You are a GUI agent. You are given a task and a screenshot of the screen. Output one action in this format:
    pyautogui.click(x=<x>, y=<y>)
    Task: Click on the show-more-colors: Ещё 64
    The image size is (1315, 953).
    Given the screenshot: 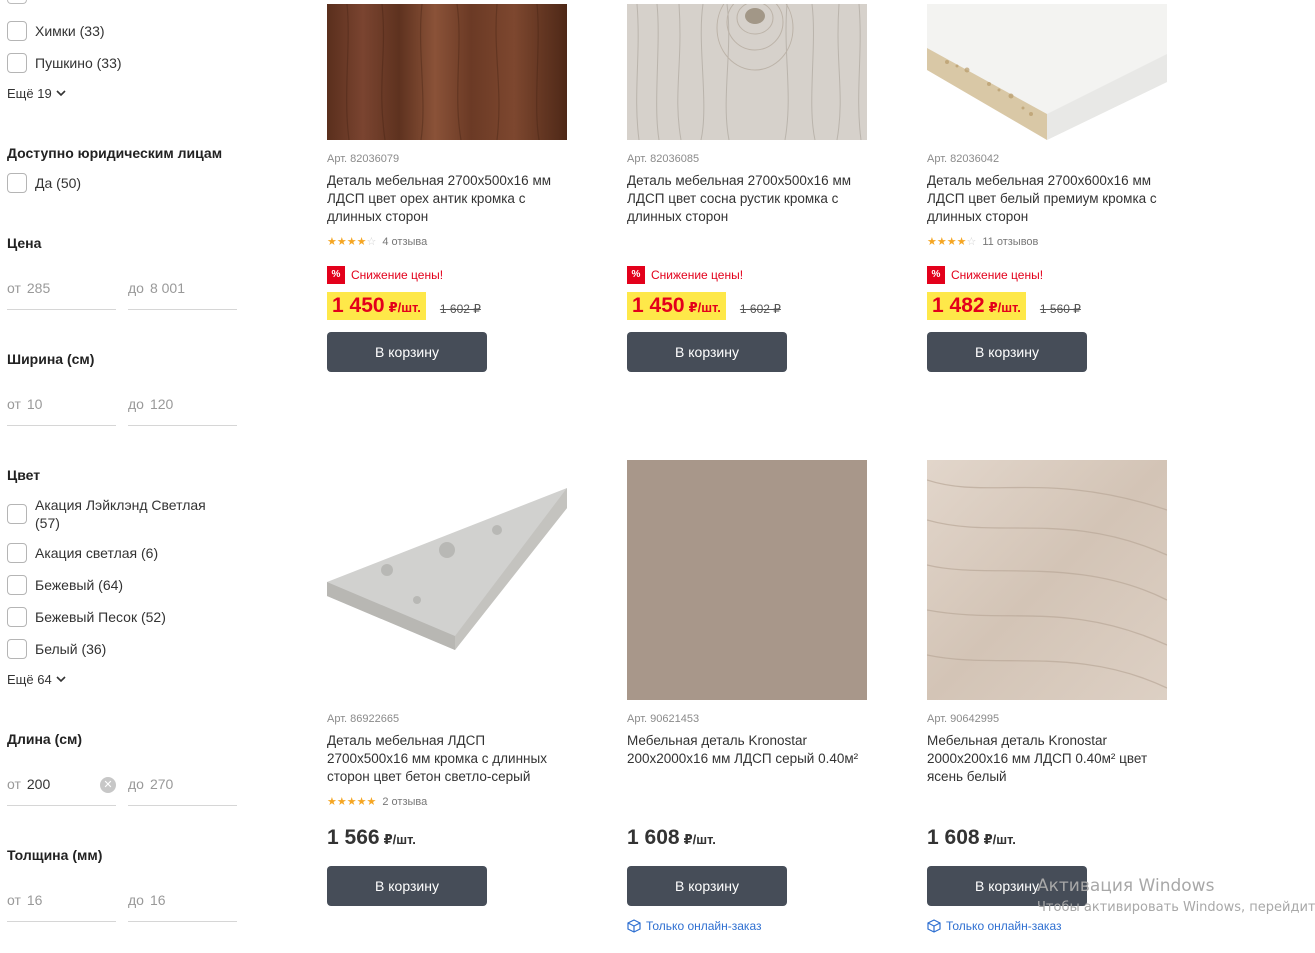 What is the action you would take?
    pyautogui.click(x=36, y=679)
    